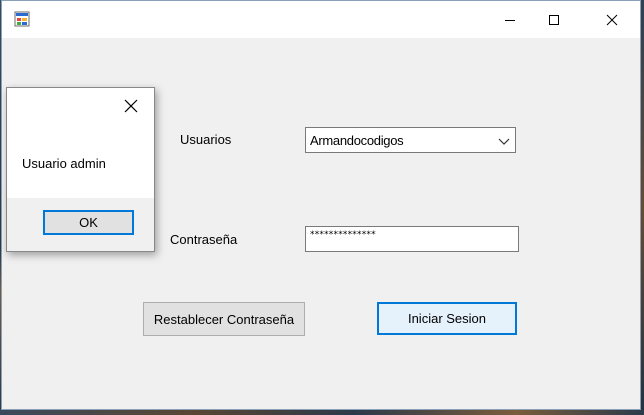  I want to click on close-button, so click(611, 19).